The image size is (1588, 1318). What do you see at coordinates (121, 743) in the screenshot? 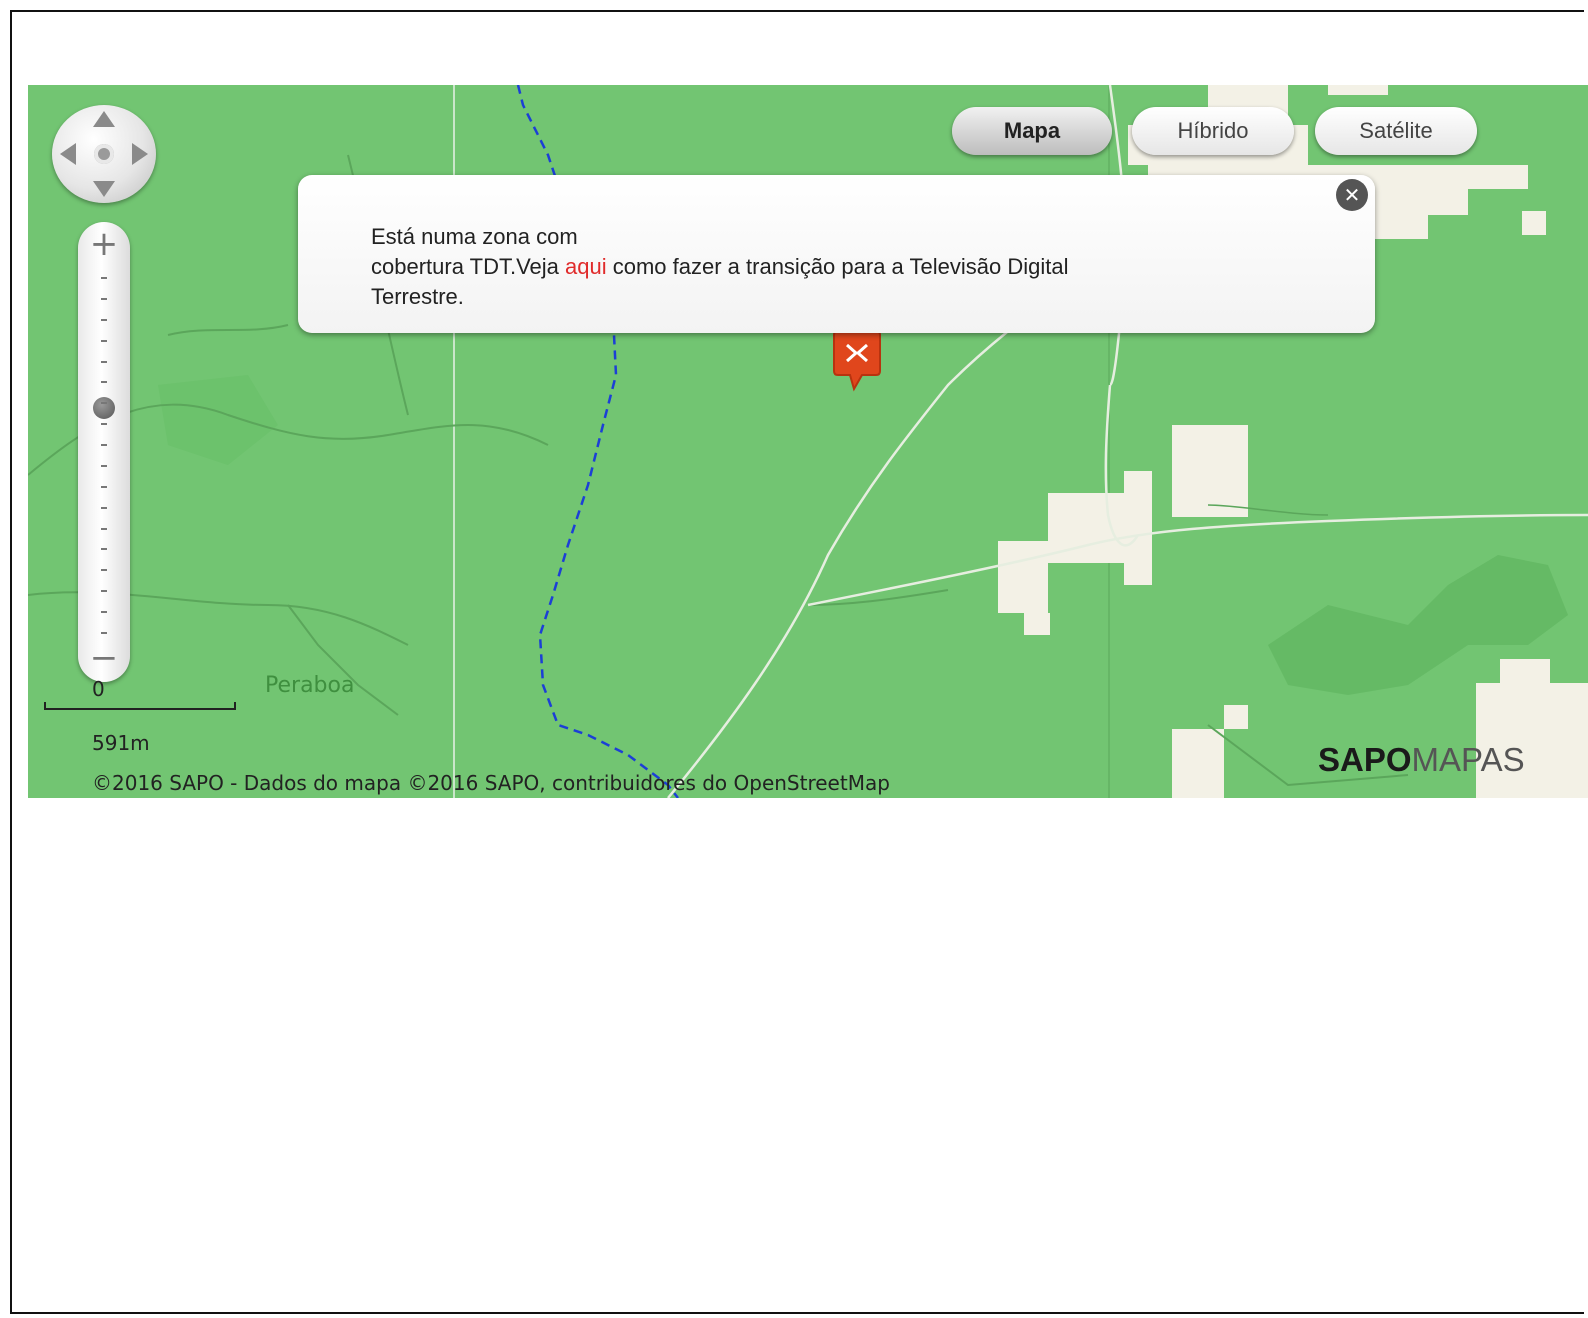
I see `scale-distance-label: 591m` at bounding box center [121, 743].